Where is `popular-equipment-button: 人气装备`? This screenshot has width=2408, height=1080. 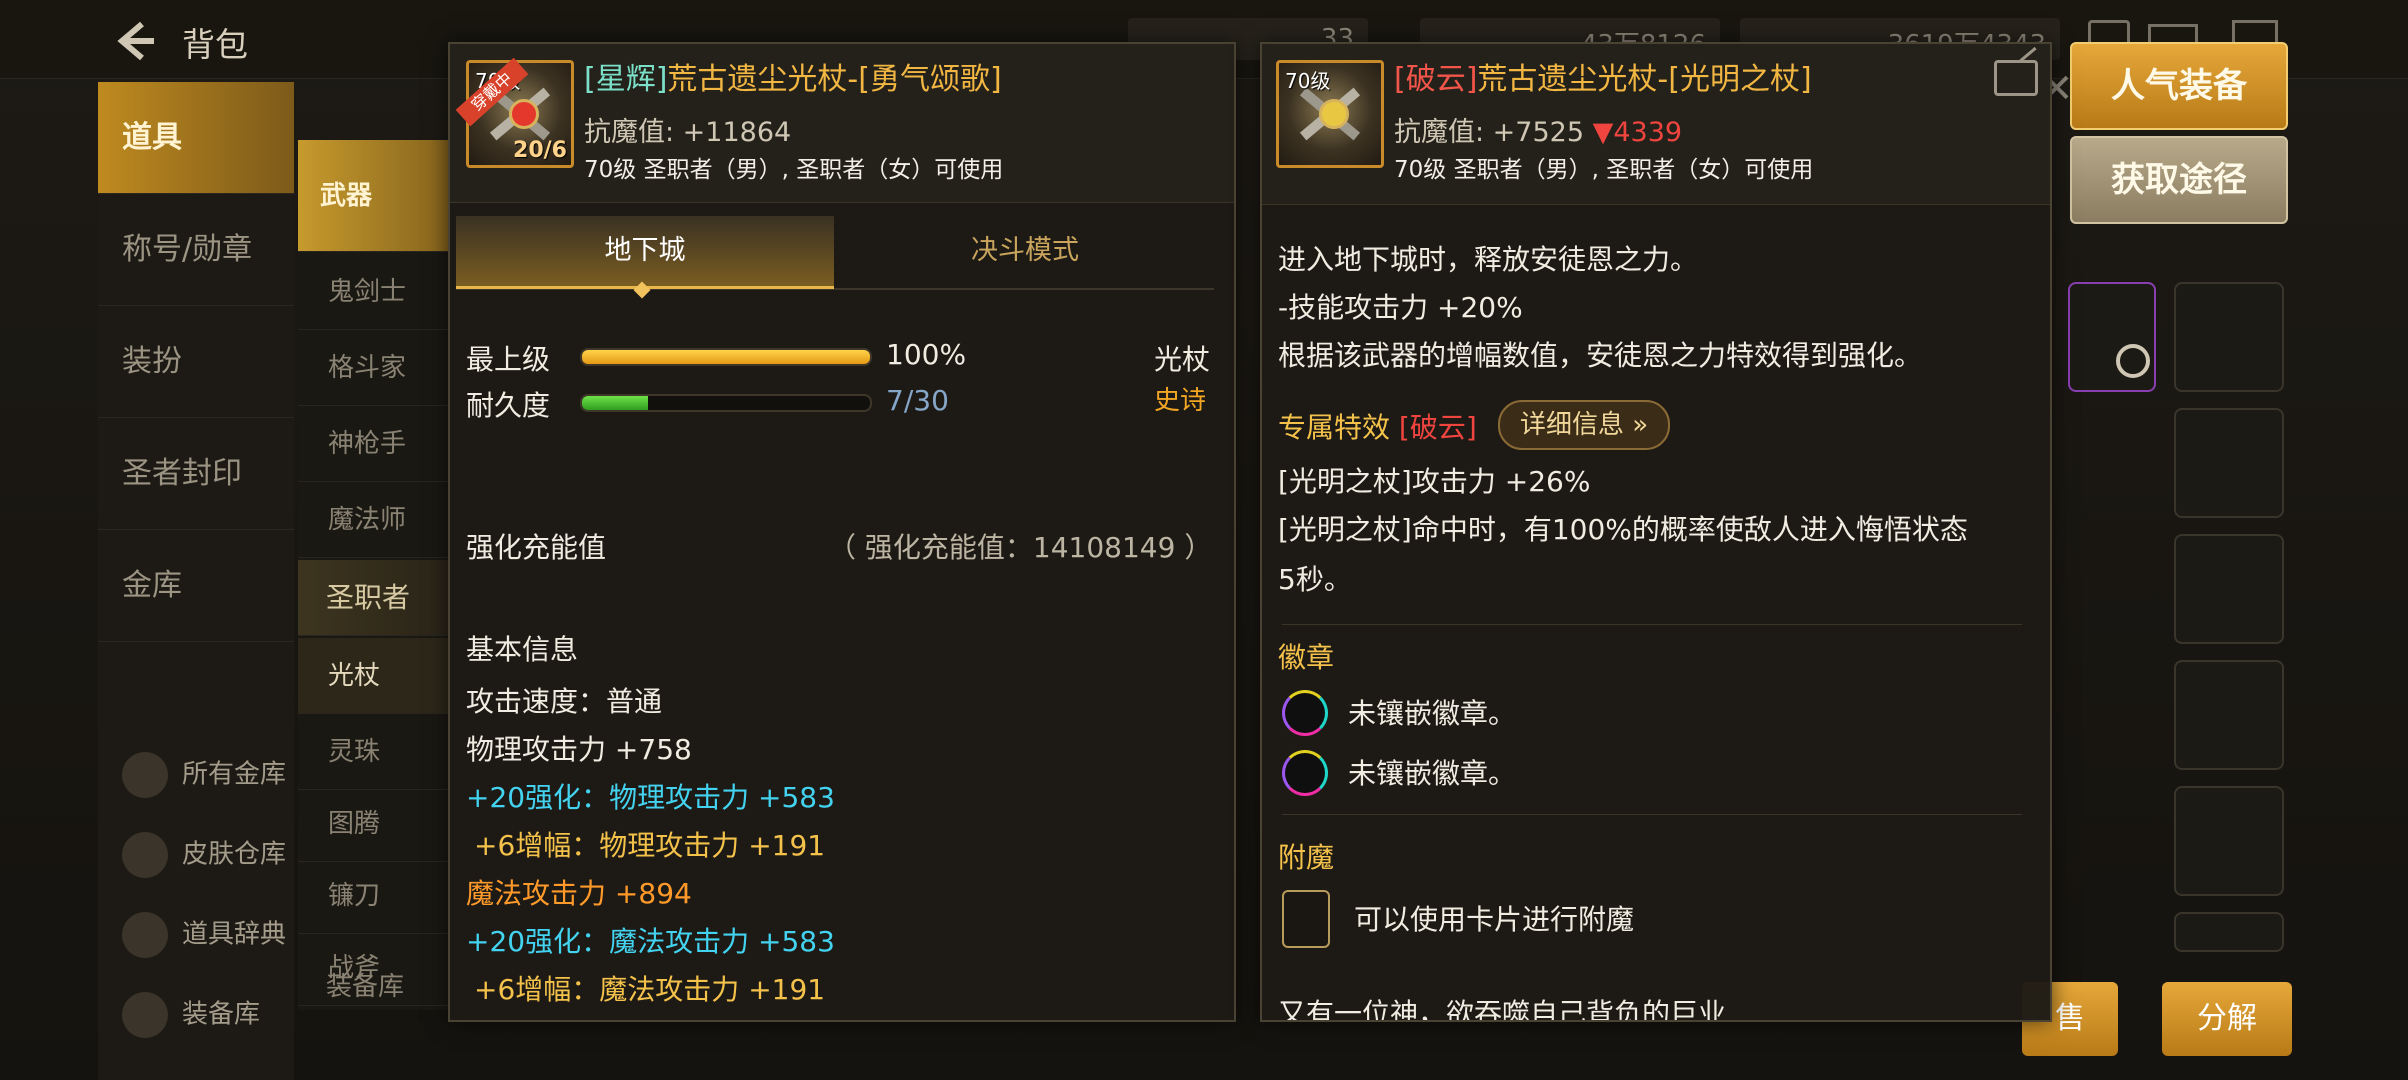
popular-equipment-button: 人气装备 is located at coordinates (2179, 86).